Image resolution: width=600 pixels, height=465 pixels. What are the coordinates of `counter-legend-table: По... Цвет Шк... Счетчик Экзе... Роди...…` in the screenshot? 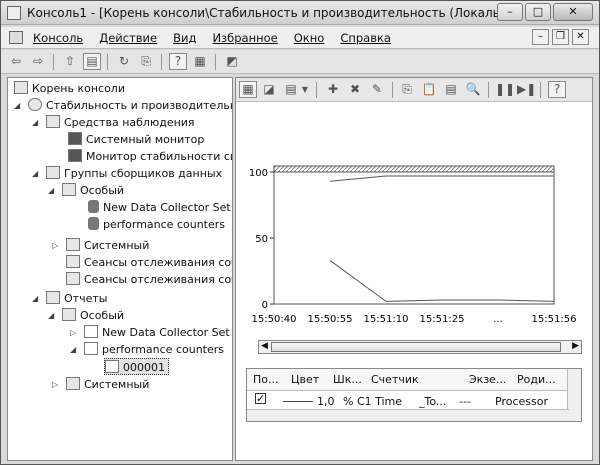 It's located at (414, 395).